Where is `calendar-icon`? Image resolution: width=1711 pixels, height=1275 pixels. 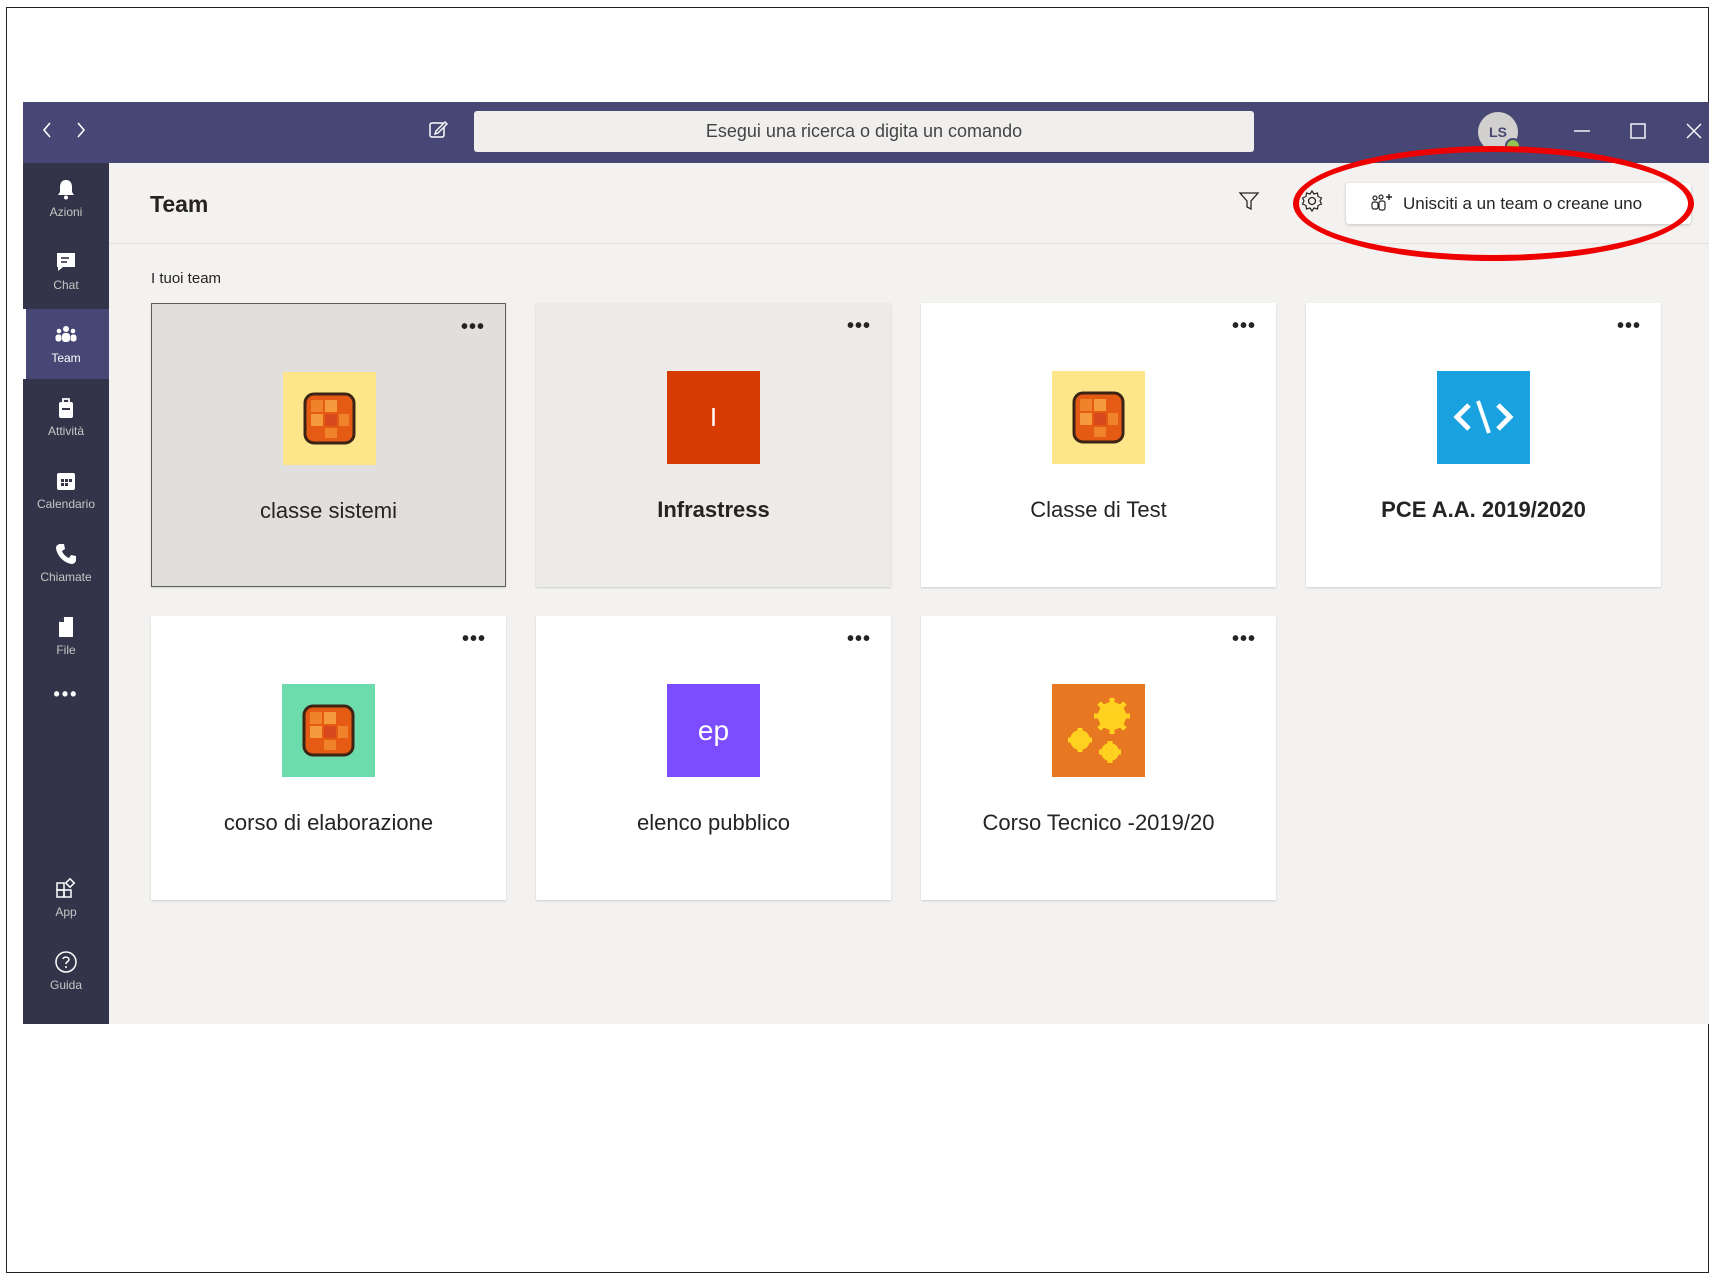
calendar-icon is located at coordinates (66, 481).